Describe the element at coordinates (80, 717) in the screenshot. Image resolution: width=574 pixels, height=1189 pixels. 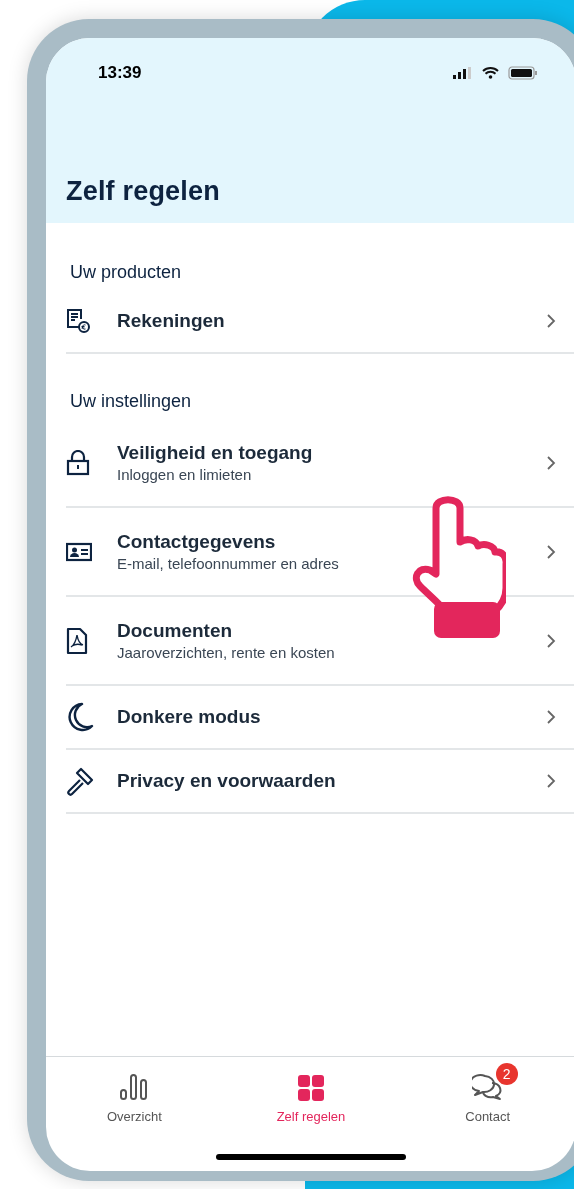
I see `moon-icon` at that location.